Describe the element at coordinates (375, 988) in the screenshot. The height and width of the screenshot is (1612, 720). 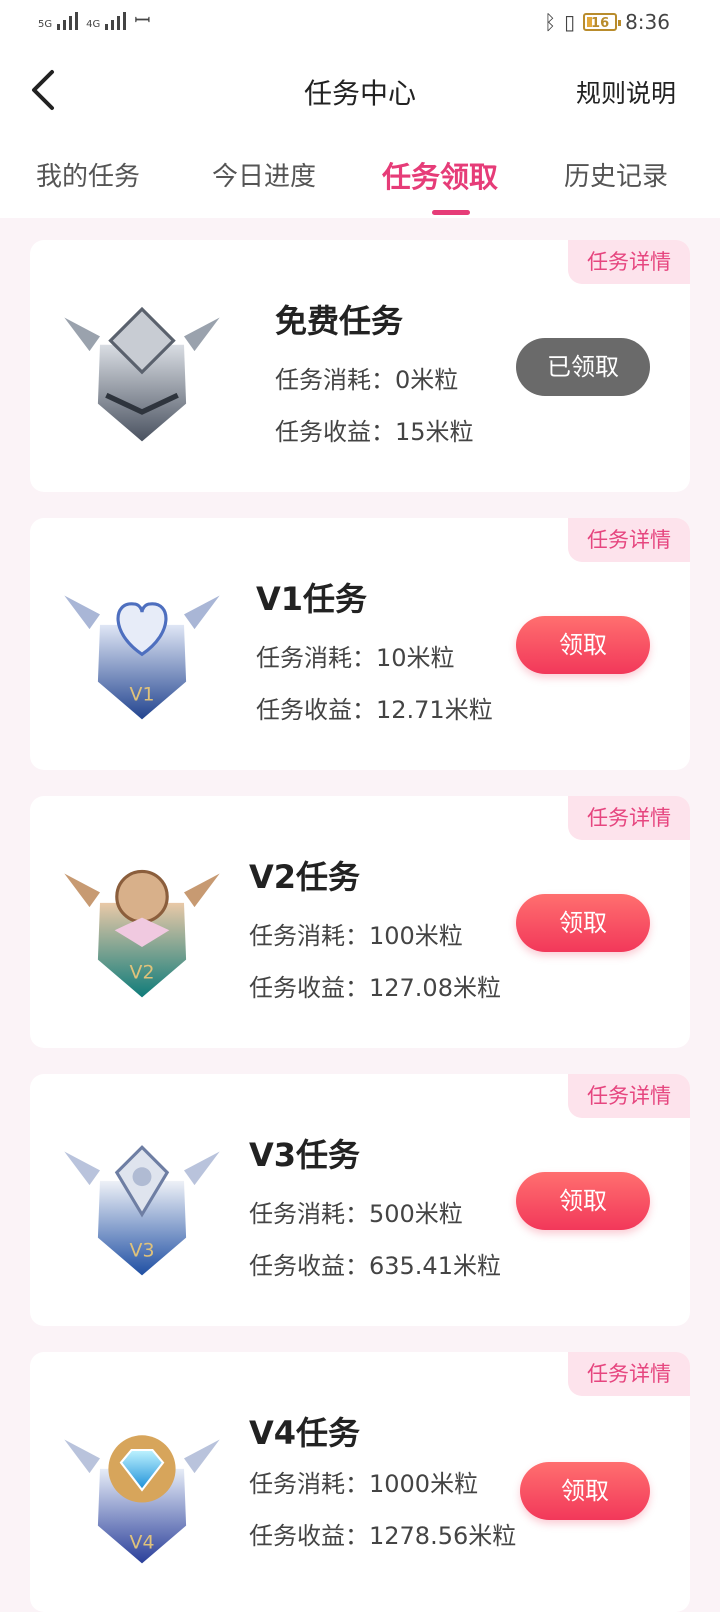
I see `task-income: 任务收益：127.08米粒` at that location.